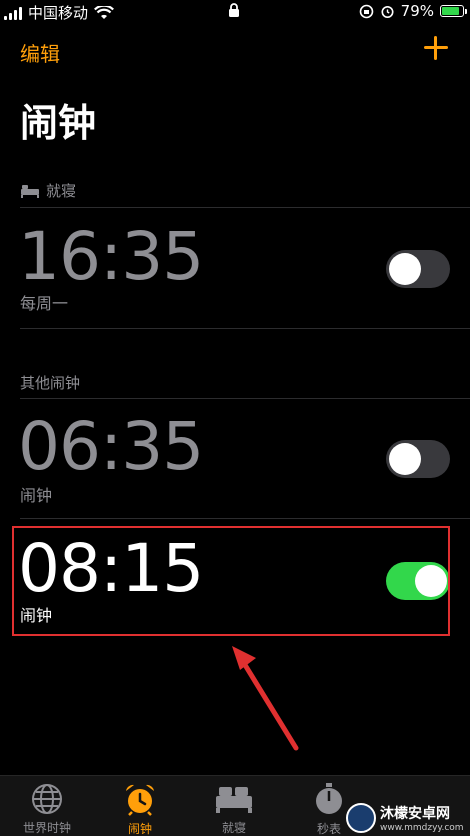 The height and width of the screenshot is (836, 470). Describe the element at coordinates (104, 12) in the screenshot. I see `wifi-icon` at that location.